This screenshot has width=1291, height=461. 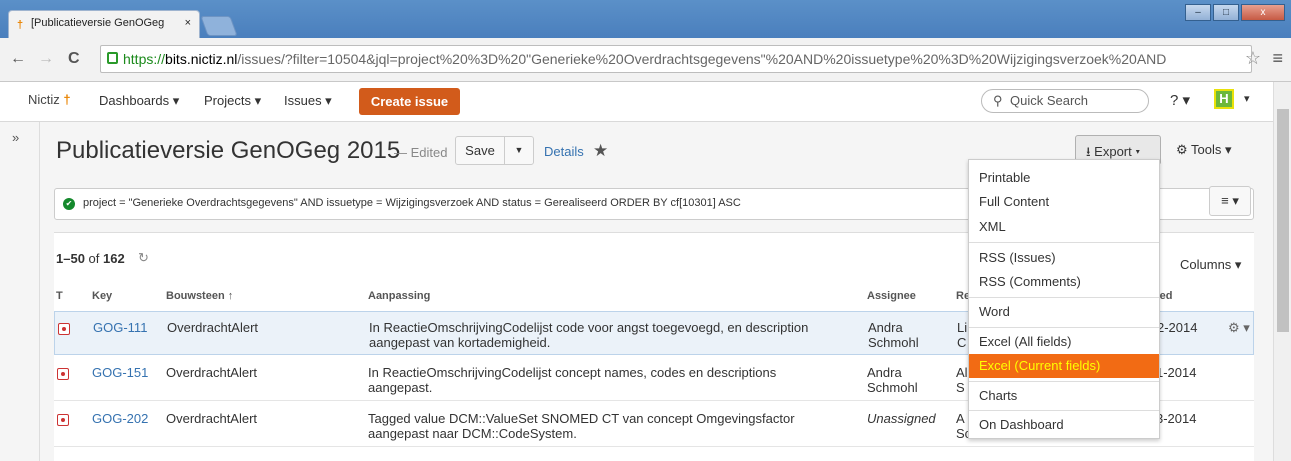 What do you see at coordinates (1049, 100) in the screenshot?
I see `quick-search-placeholder: Quick Search` at bounding box center [1049, 100].